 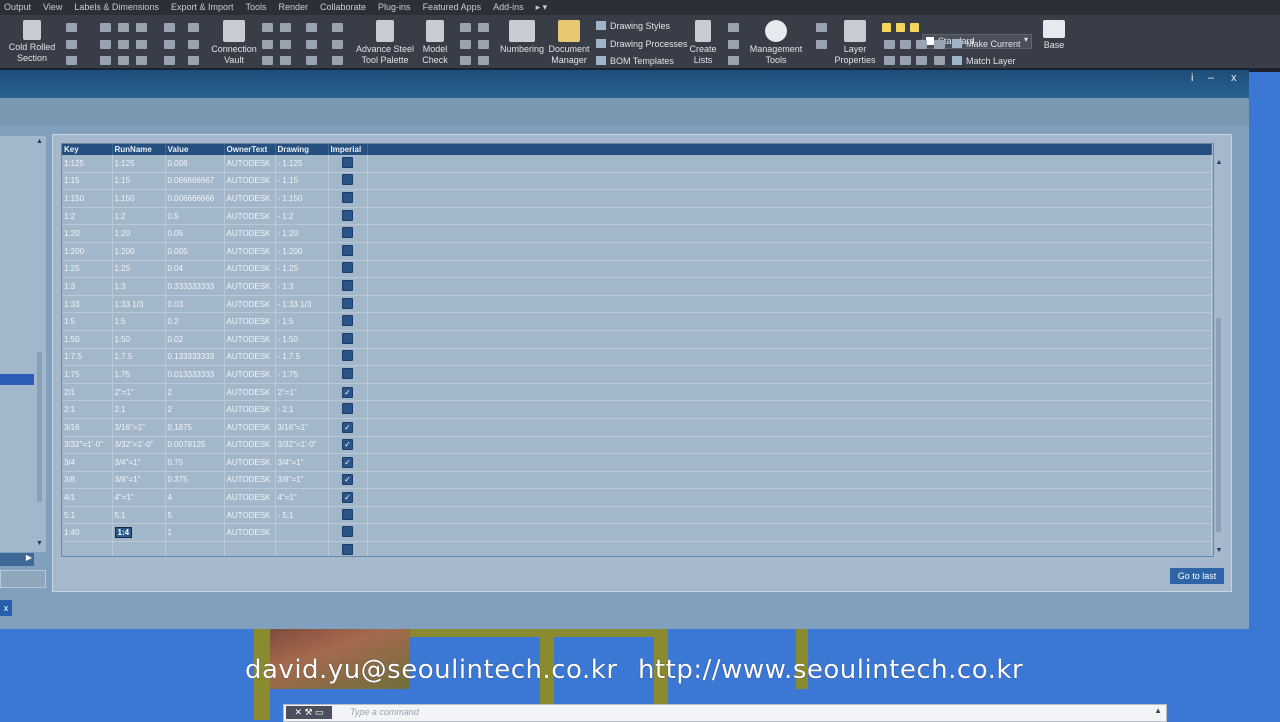 What do you see at coordinates (302, 357) in the screenshot?
I see `cell-drawing: - 1:7.5` at bounding box center [302, 357].